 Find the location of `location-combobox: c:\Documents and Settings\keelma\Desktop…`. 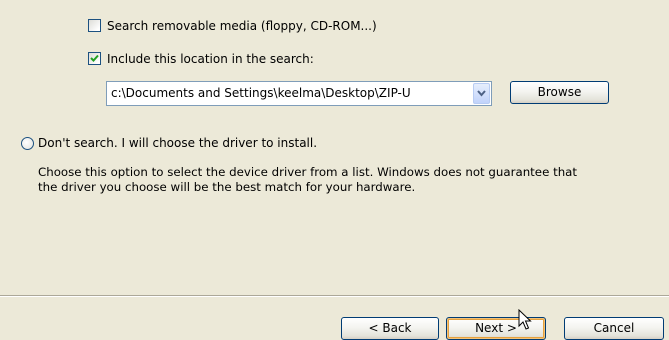

location-combobox: c:\Documents and Settings\keelma\Desktop… is located at coordinates (299, 93).